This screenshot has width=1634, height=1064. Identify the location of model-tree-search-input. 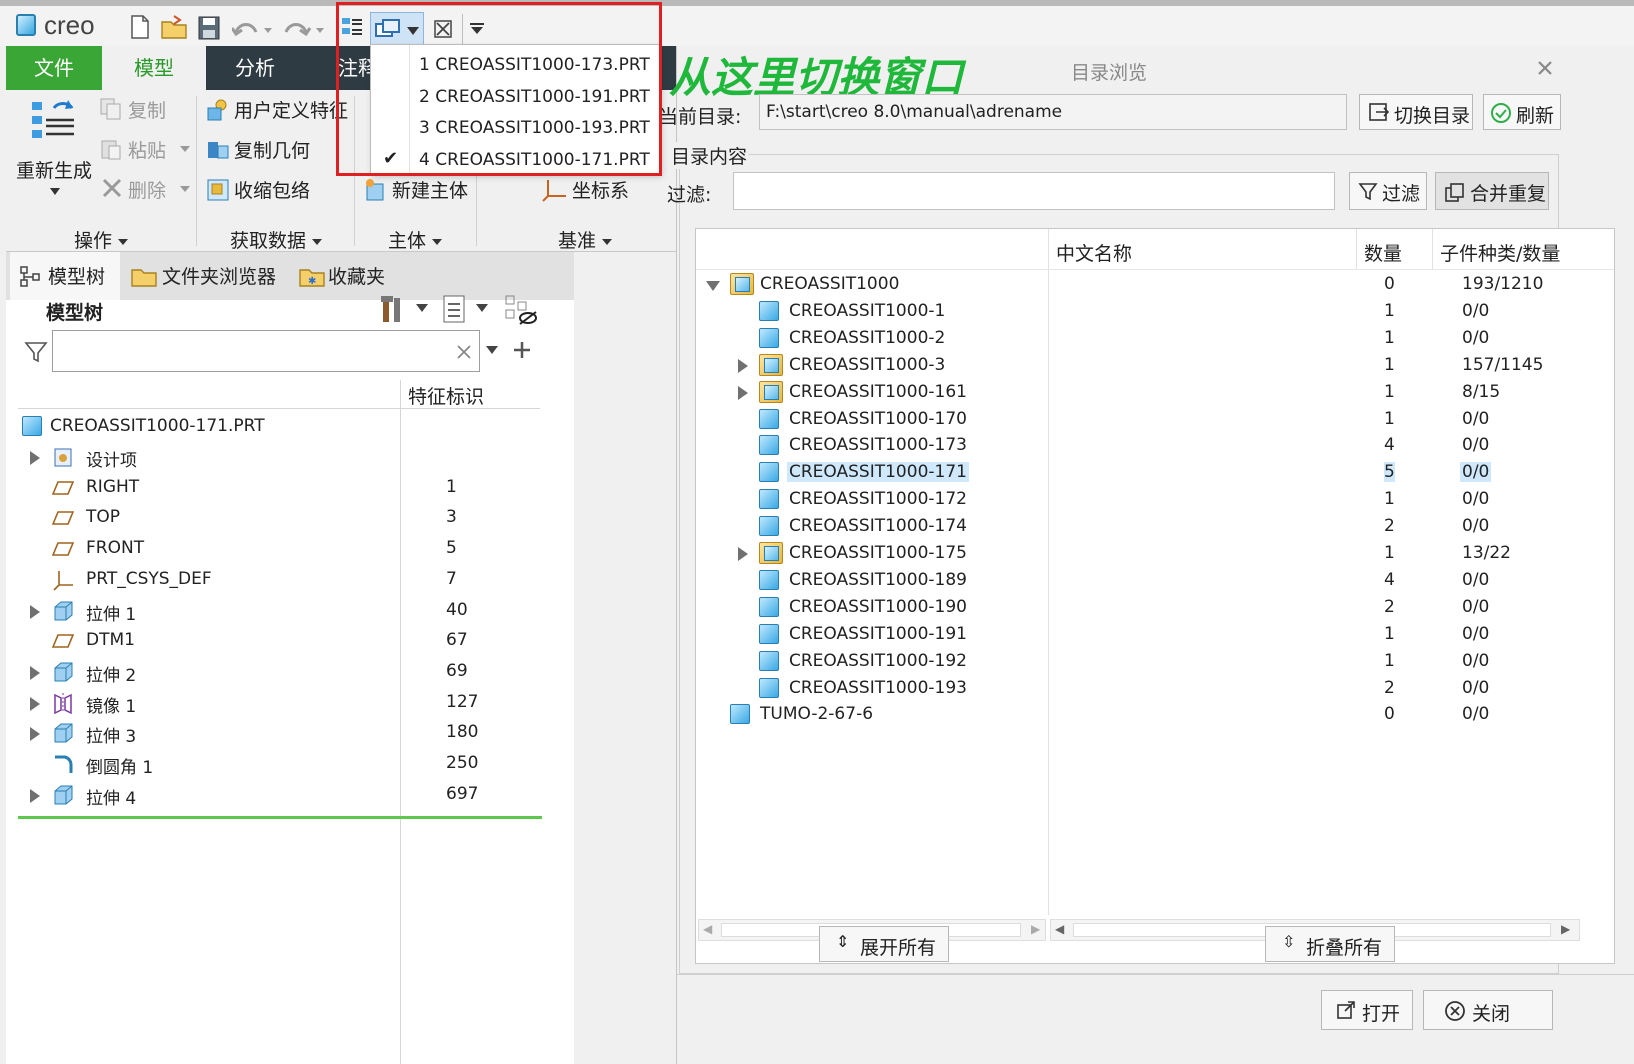
(266, 351).